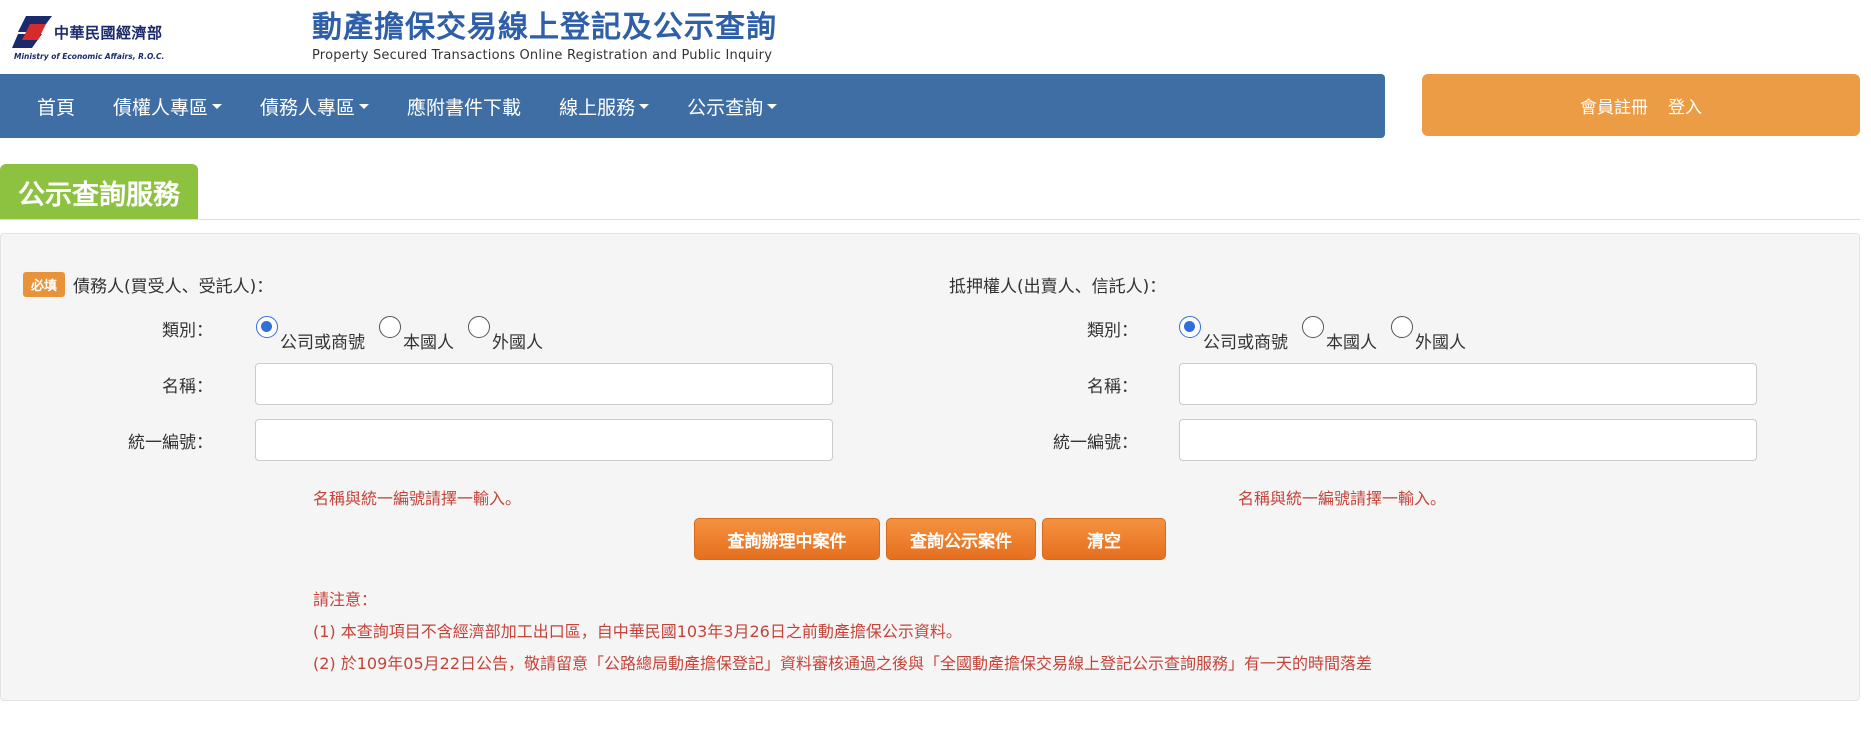  I want to click on section-title-tab: 公示查詢服務, so click(99, 192).